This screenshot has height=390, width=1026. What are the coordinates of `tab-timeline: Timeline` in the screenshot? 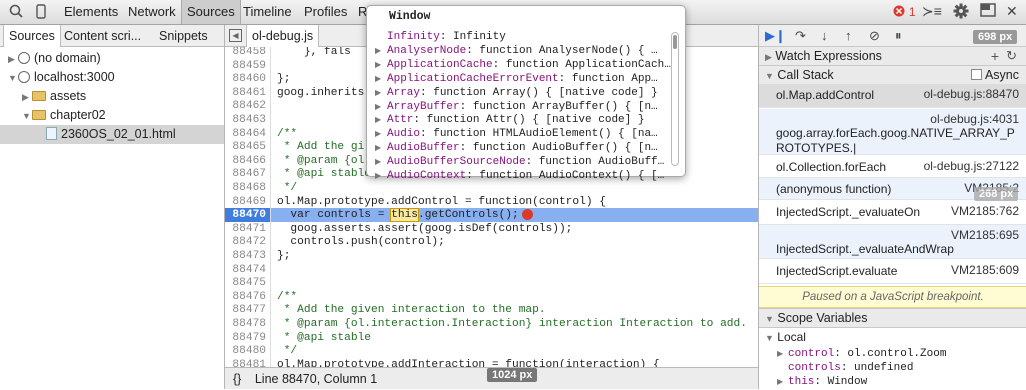 It's located at (267, 12).